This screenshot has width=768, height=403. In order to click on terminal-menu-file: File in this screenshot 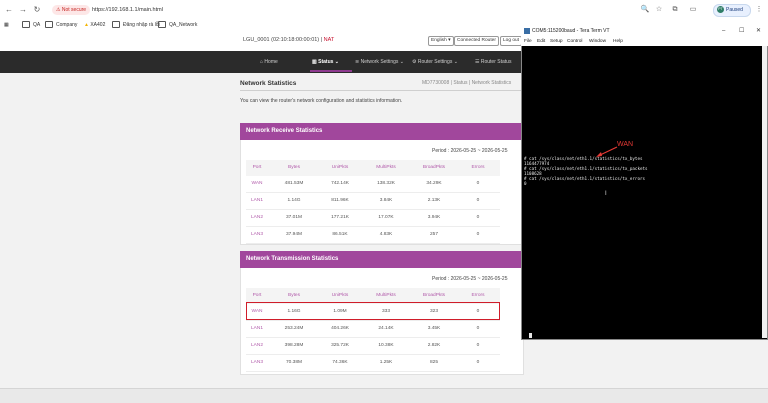, I will do `click(528, 41)`.